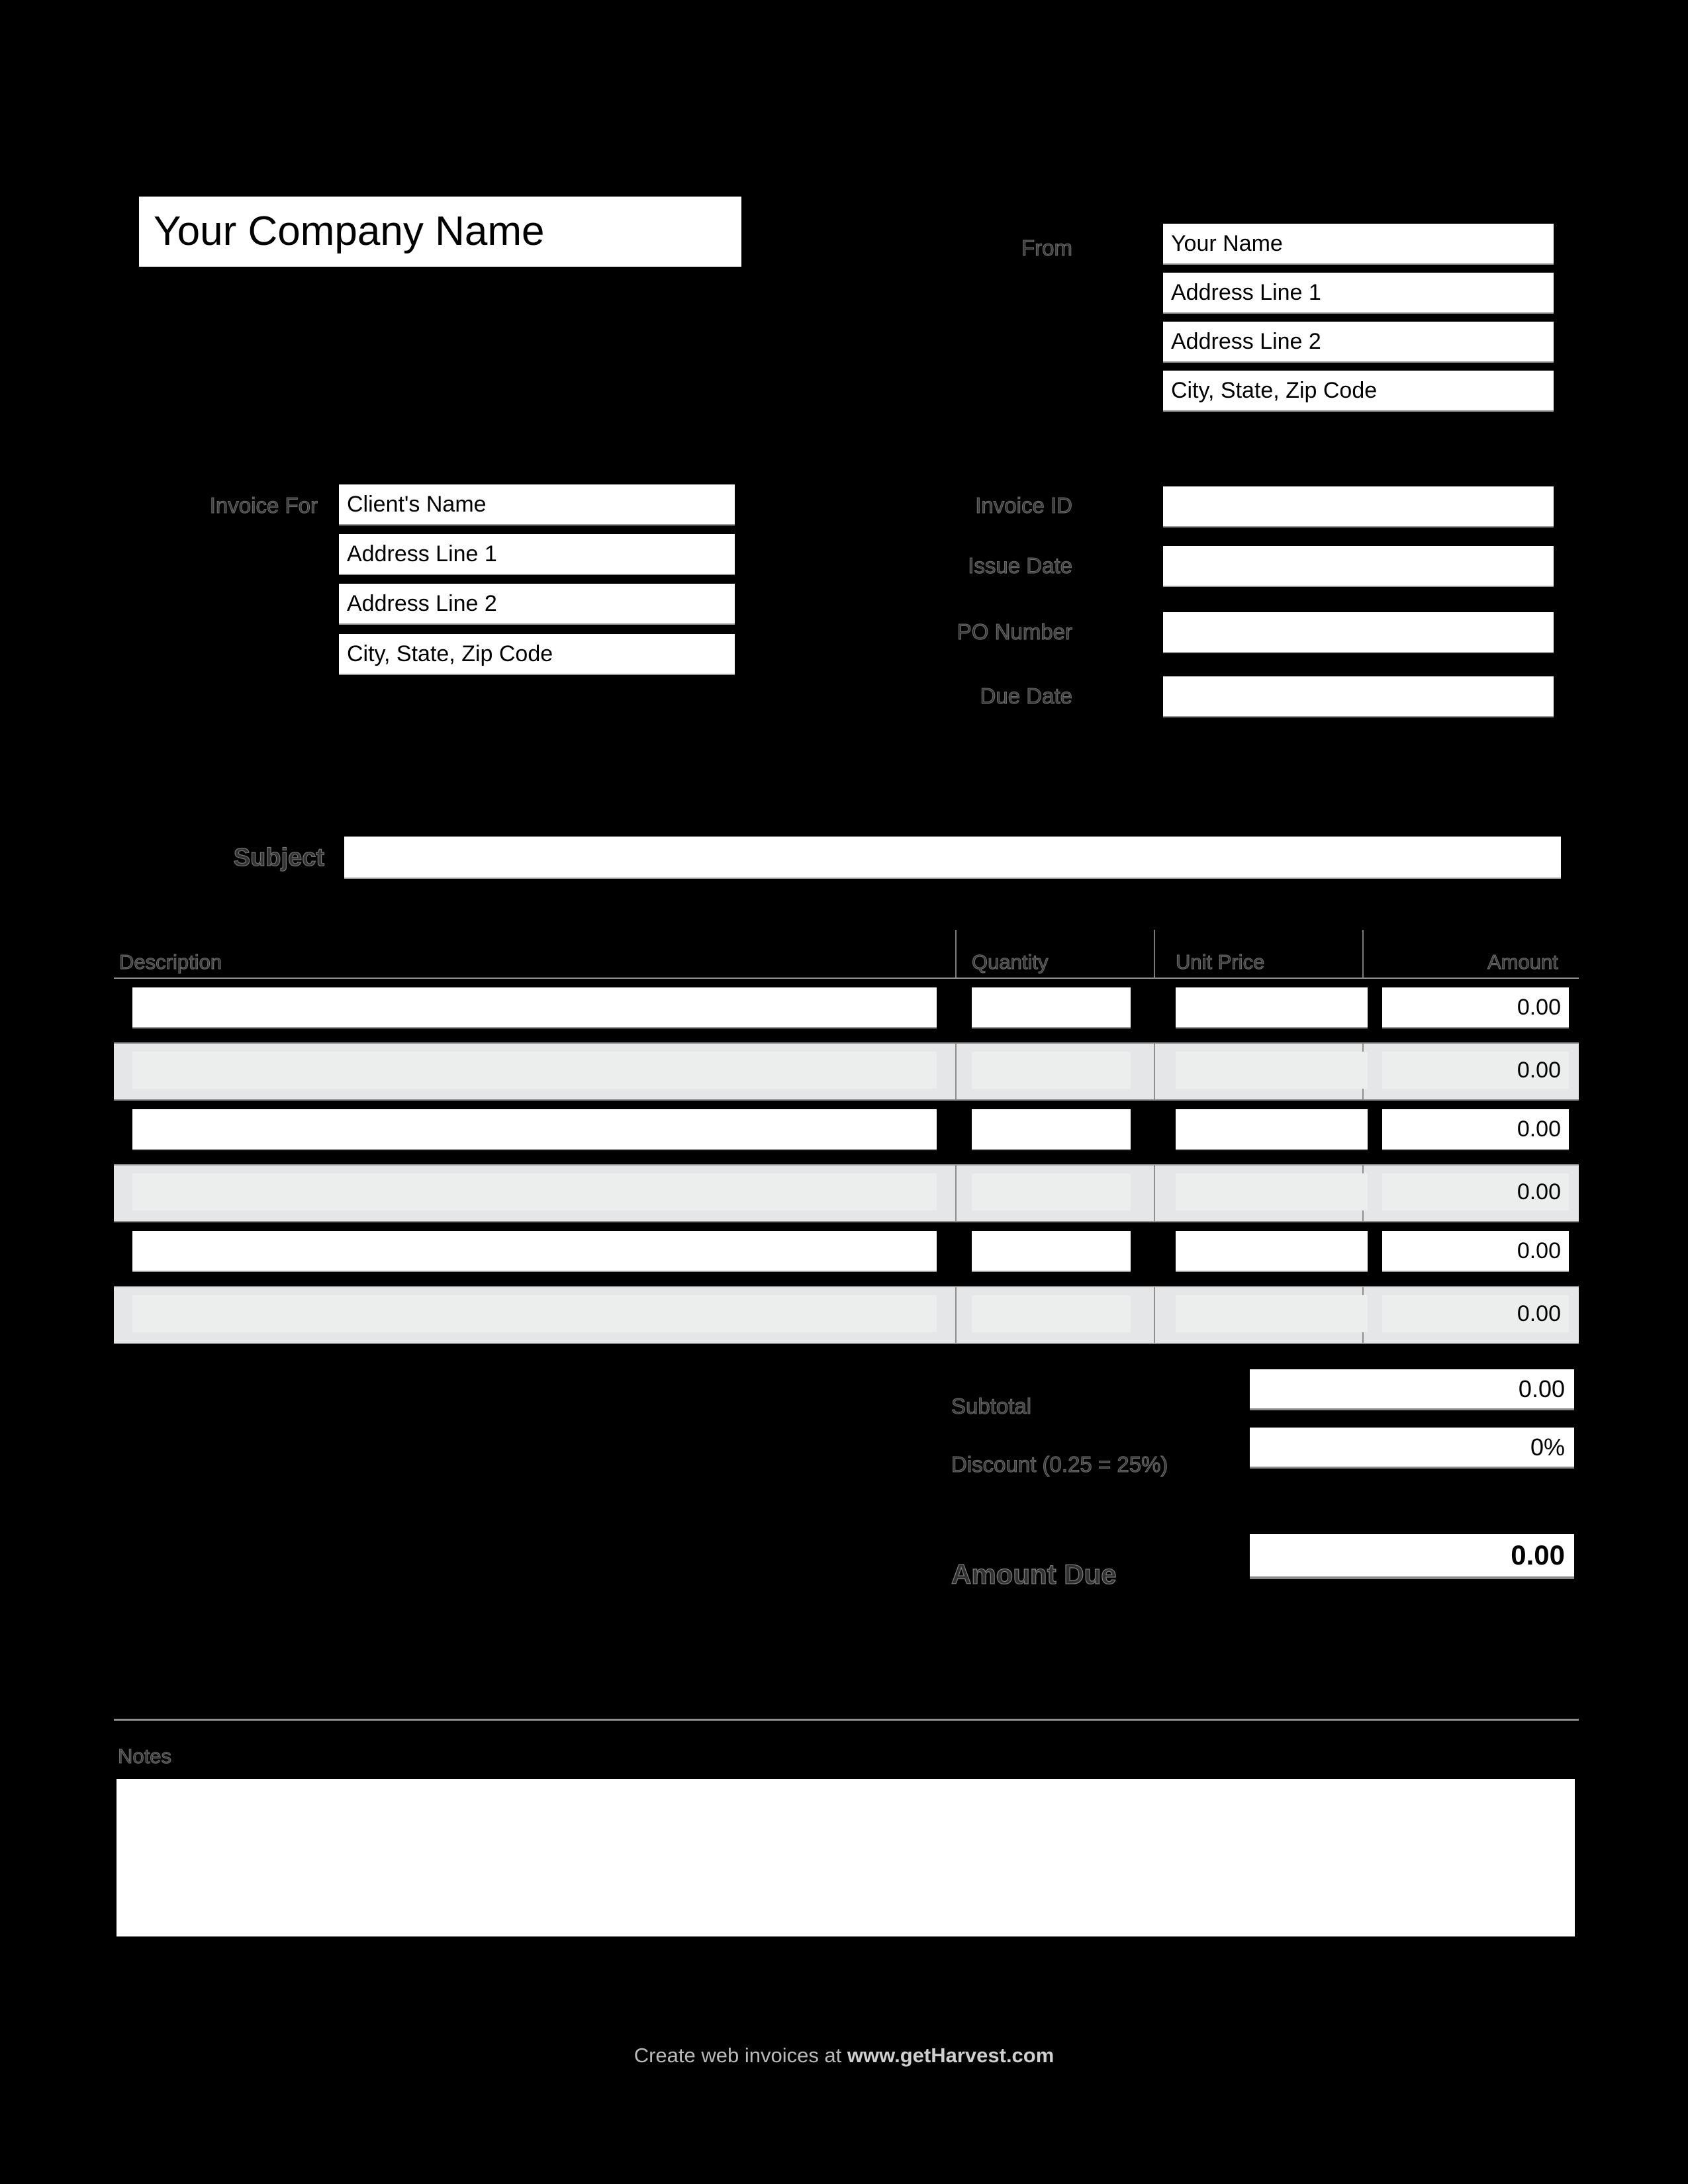  Describe the element at coordinates (1358, 697) in the screenshot. I see `due-date-field` at that location.